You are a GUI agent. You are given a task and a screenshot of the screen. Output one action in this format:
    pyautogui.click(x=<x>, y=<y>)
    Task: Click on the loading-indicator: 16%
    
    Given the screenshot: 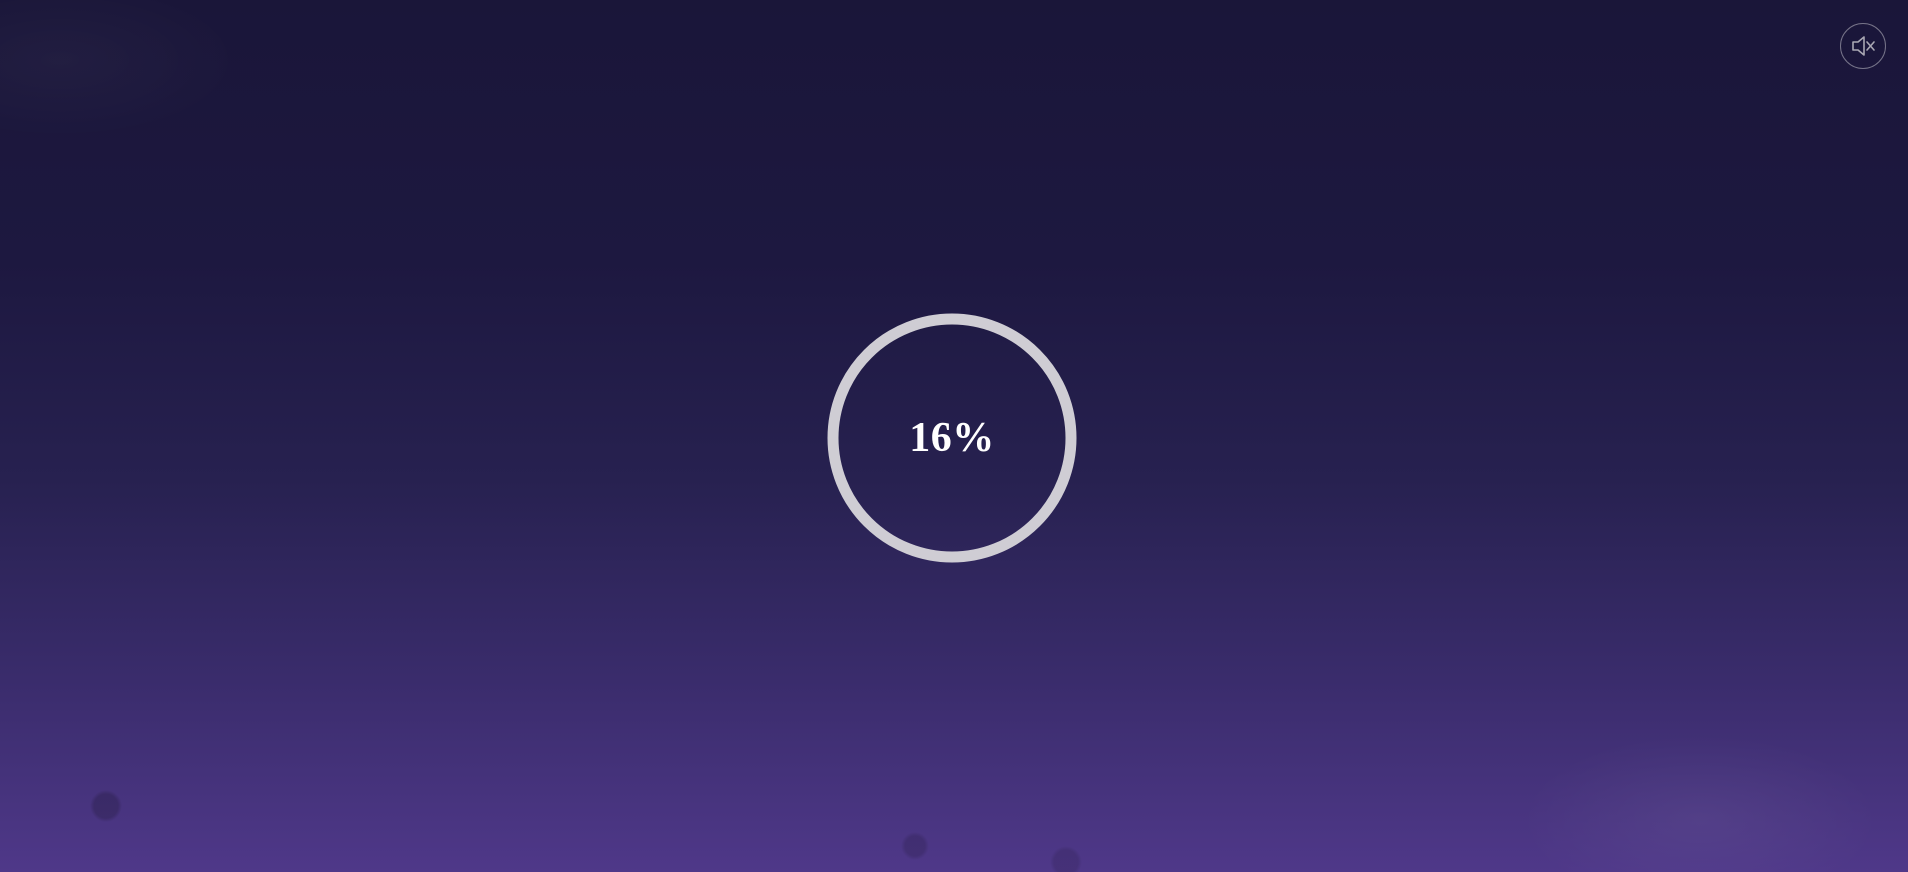 What is the action you would take?
    pyautogui.click(x=952, y=438)
    